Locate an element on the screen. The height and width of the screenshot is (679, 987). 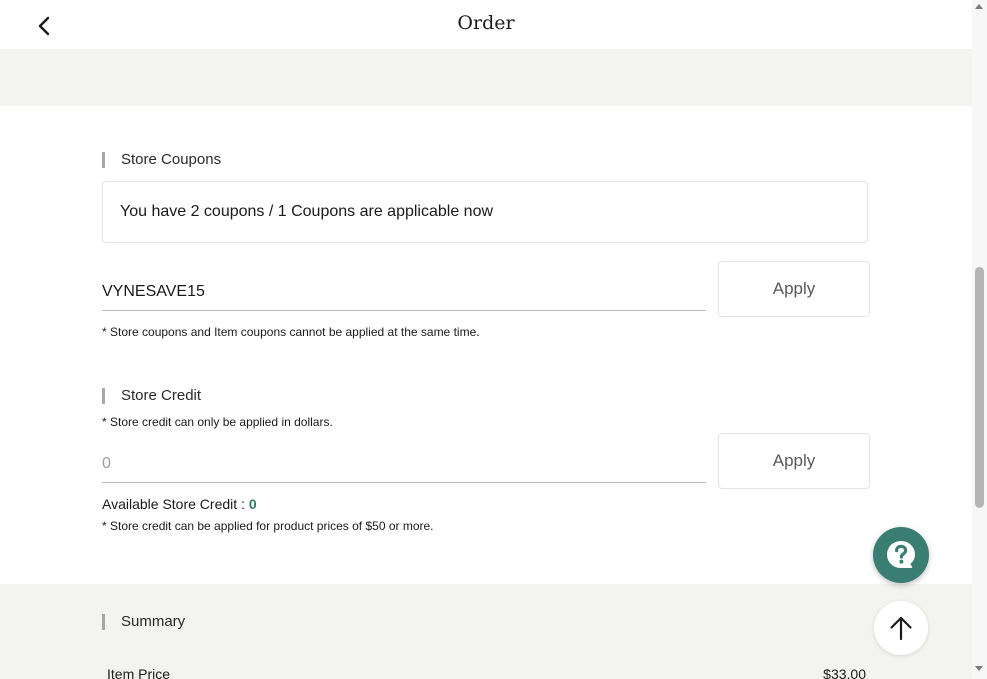
vertical-scrollbar is located at coordinates (979, 339).